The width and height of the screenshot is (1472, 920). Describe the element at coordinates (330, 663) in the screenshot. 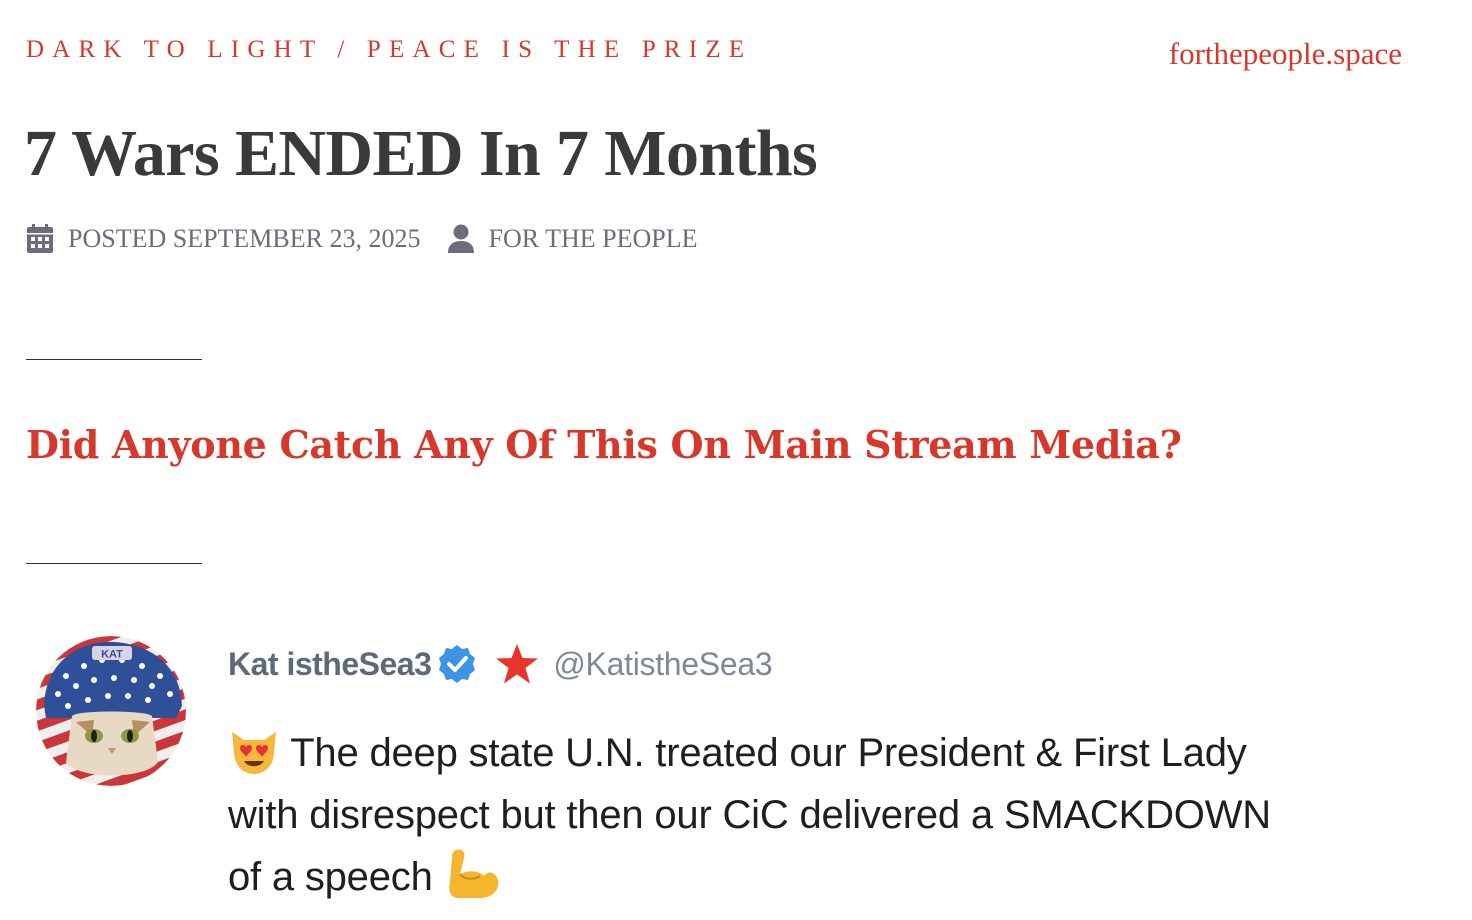

I see `tweet-display-name: Kat istheSea3` at that location.